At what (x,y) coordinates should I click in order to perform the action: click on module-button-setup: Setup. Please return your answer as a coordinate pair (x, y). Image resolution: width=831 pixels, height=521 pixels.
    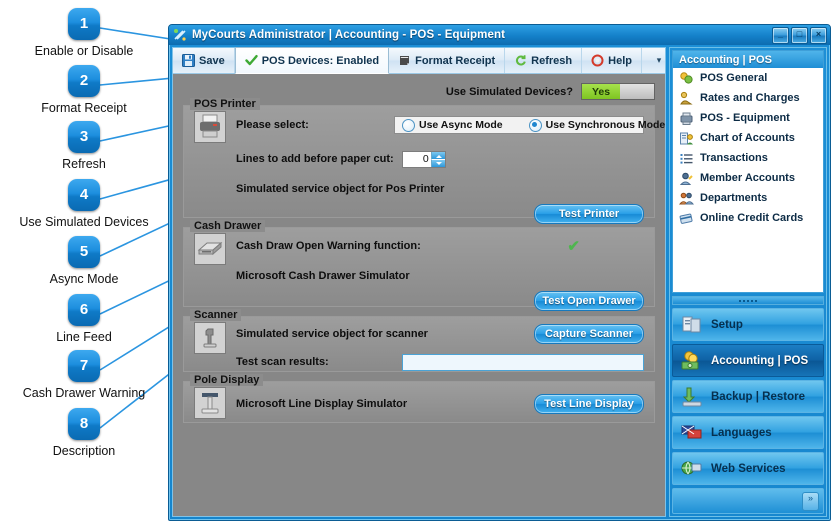
    Looking at the image, I should click on (748, 324).